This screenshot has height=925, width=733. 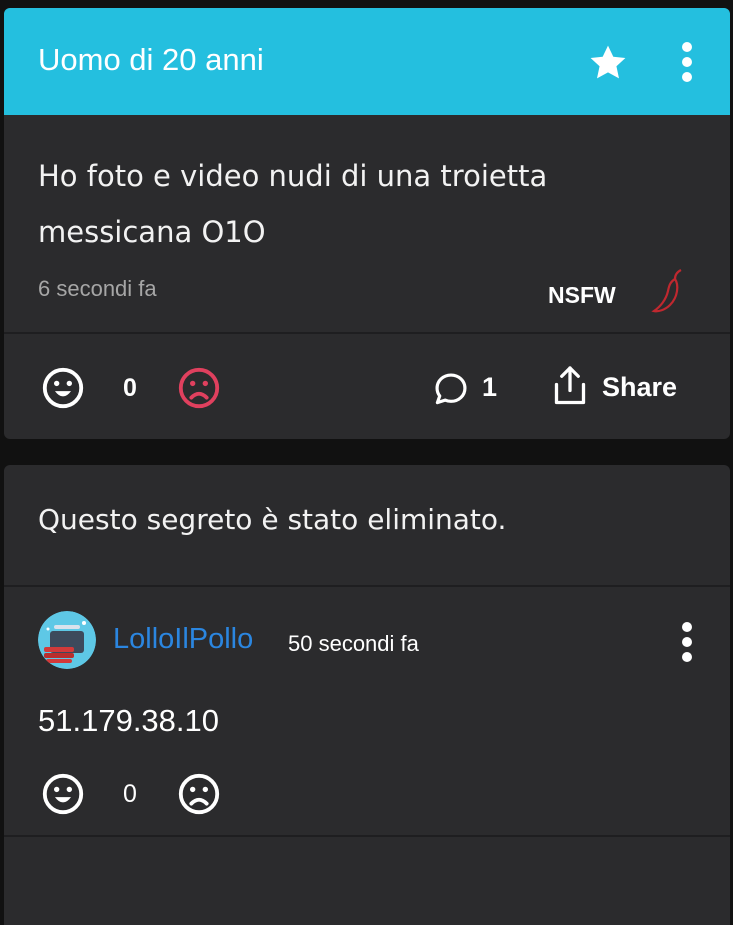 I want to click on post-score: 0, so click(x=130, y=388).